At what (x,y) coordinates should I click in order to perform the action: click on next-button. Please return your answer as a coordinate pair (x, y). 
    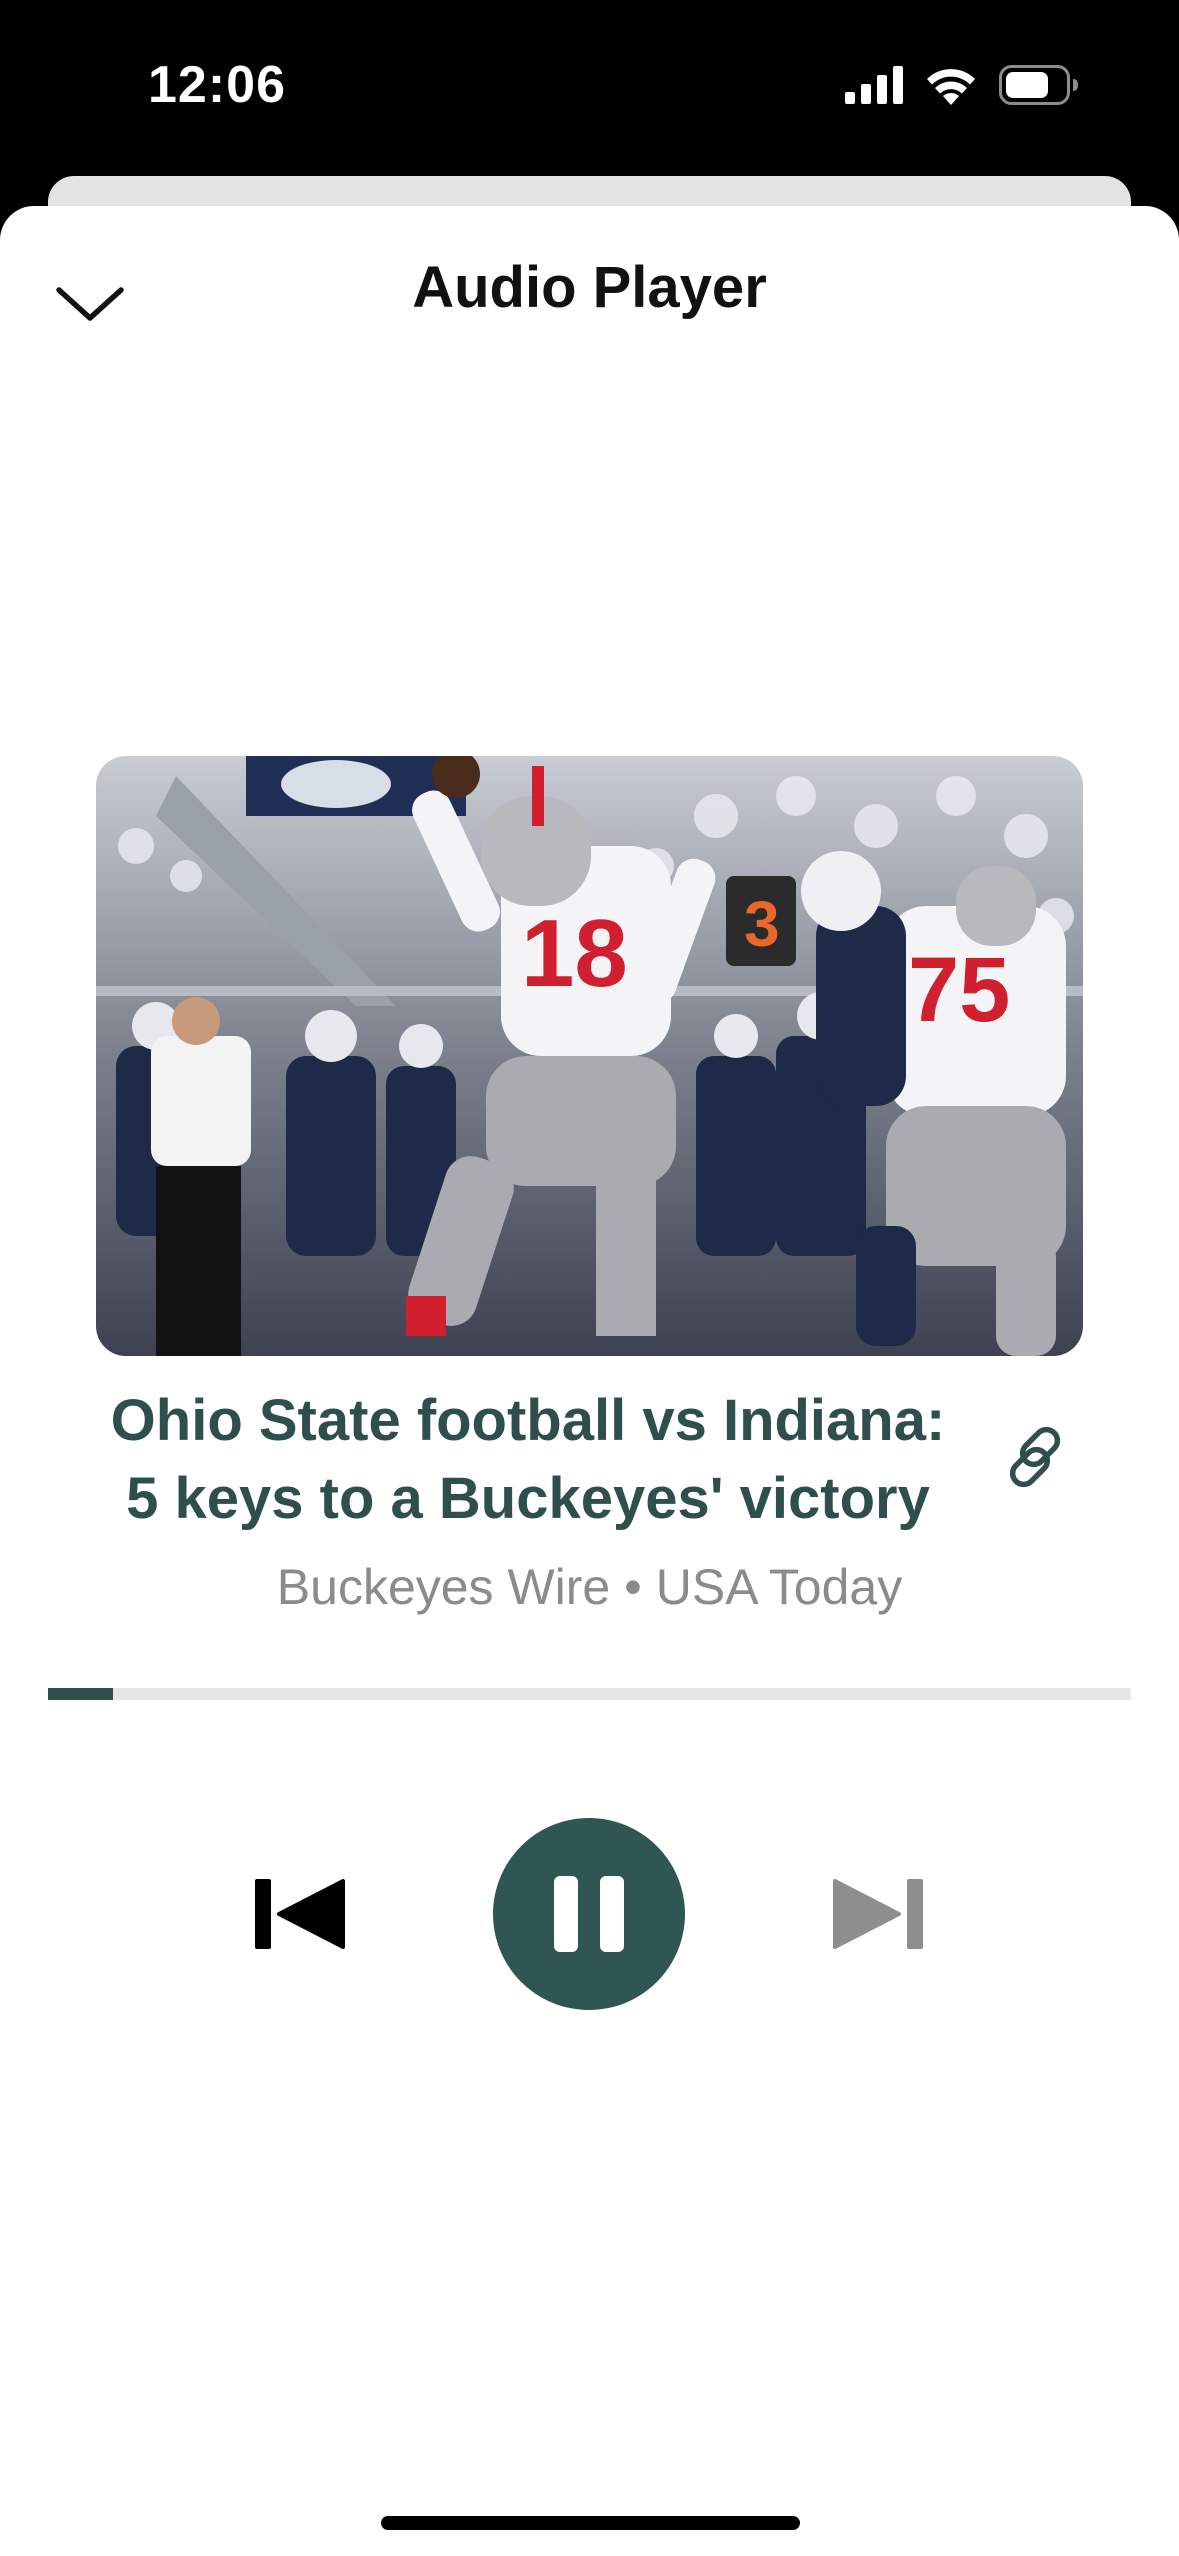
    Looking at the image, I should click on (878, 1914).